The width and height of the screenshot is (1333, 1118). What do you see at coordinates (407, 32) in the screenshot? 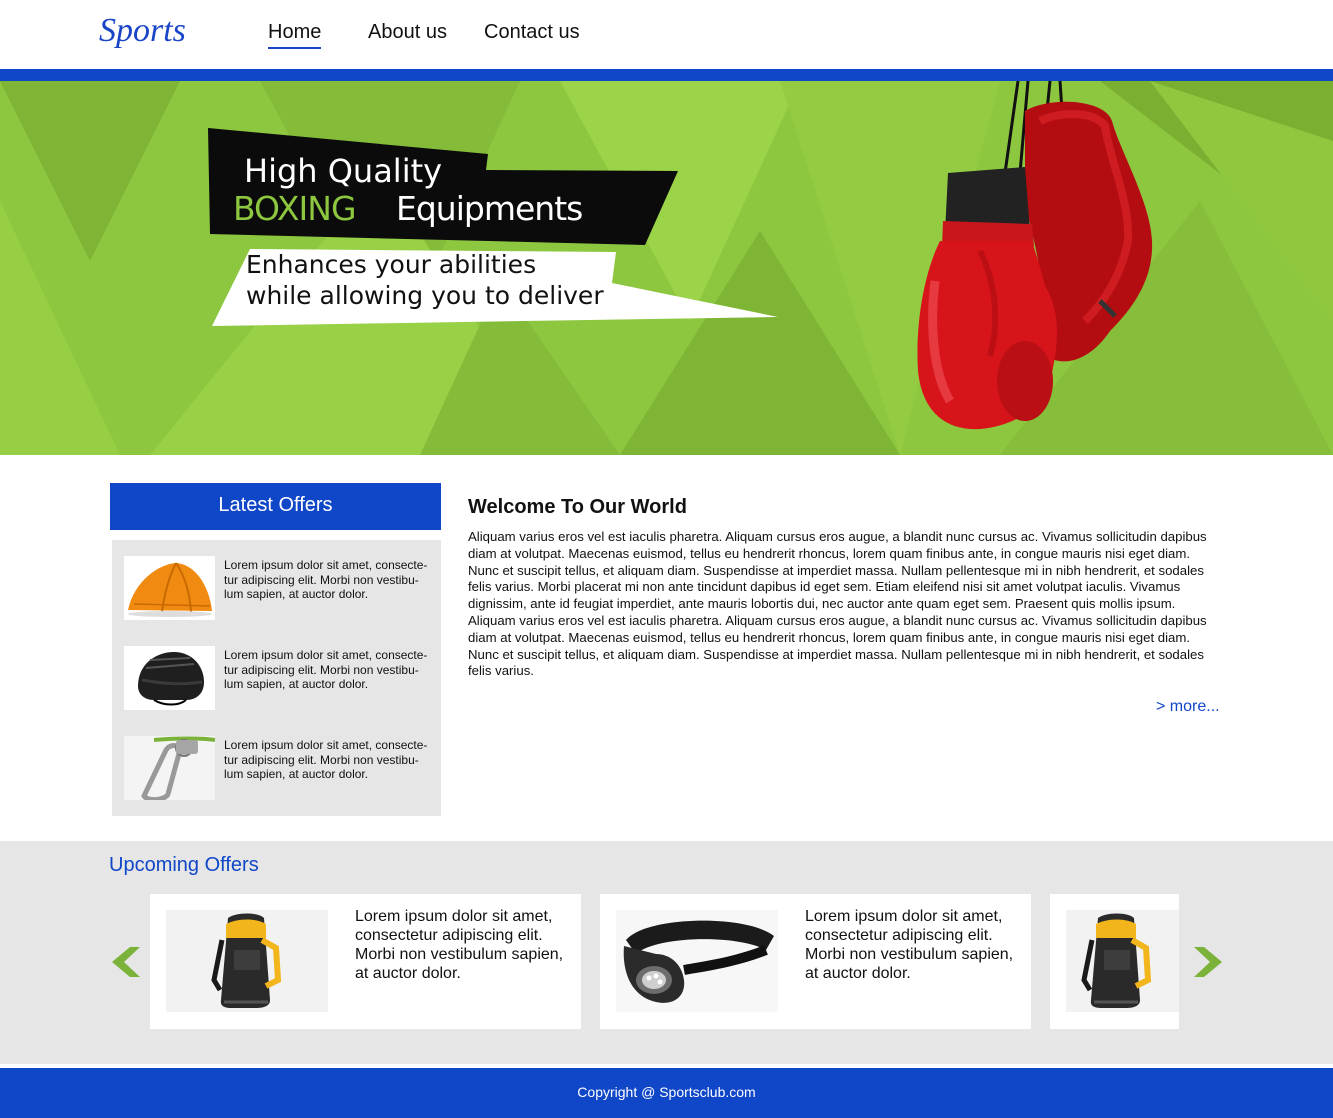
I see `nav-about-us: About us` at bounding box center [407, 32].